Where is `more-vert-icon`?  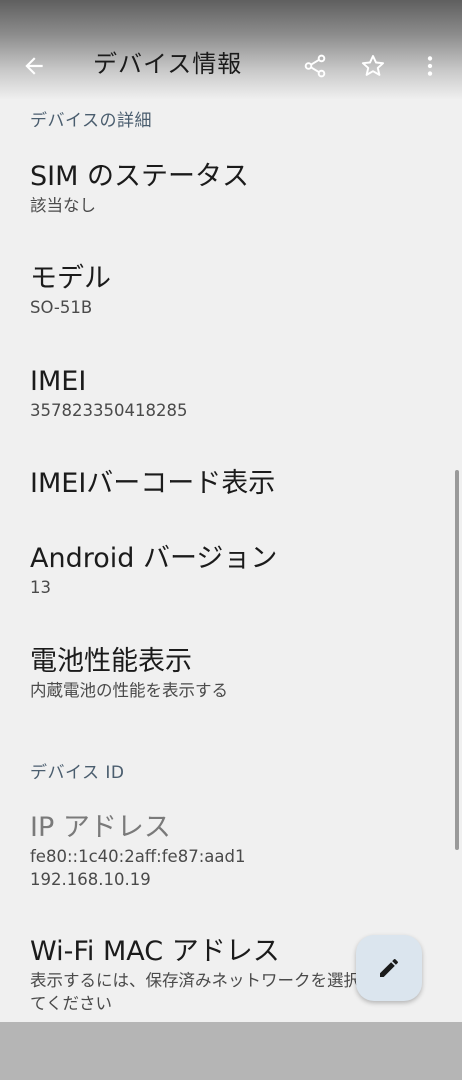
more-vert-icon is located at coordinates (430, 66).